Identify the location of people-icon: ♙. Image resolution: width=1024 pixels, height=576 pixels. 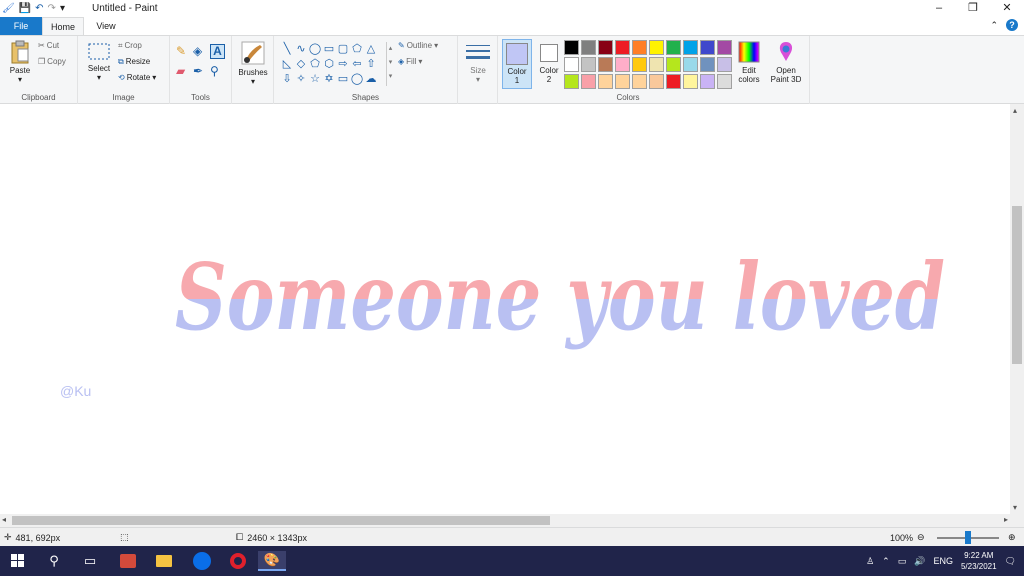
(870, 561).